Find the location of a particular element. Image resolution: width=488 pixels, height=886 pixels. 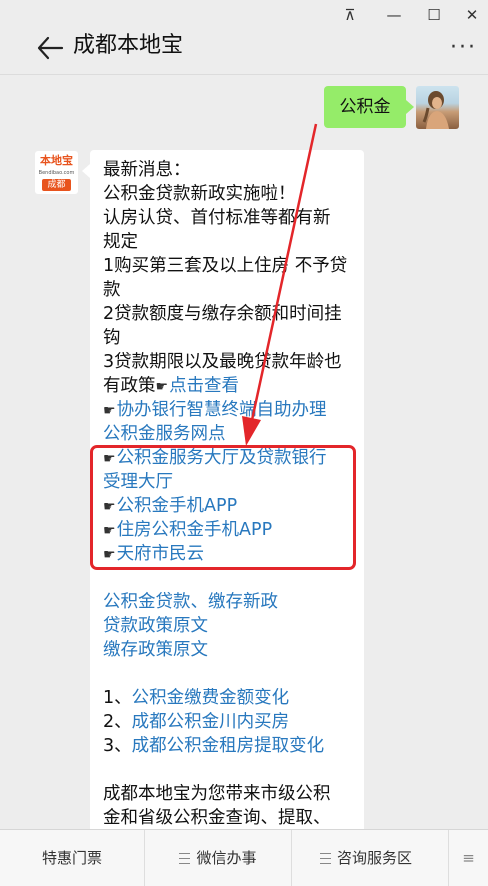

numbered-link: 成都公积金川内买房 is located at coordinates (211, 722).